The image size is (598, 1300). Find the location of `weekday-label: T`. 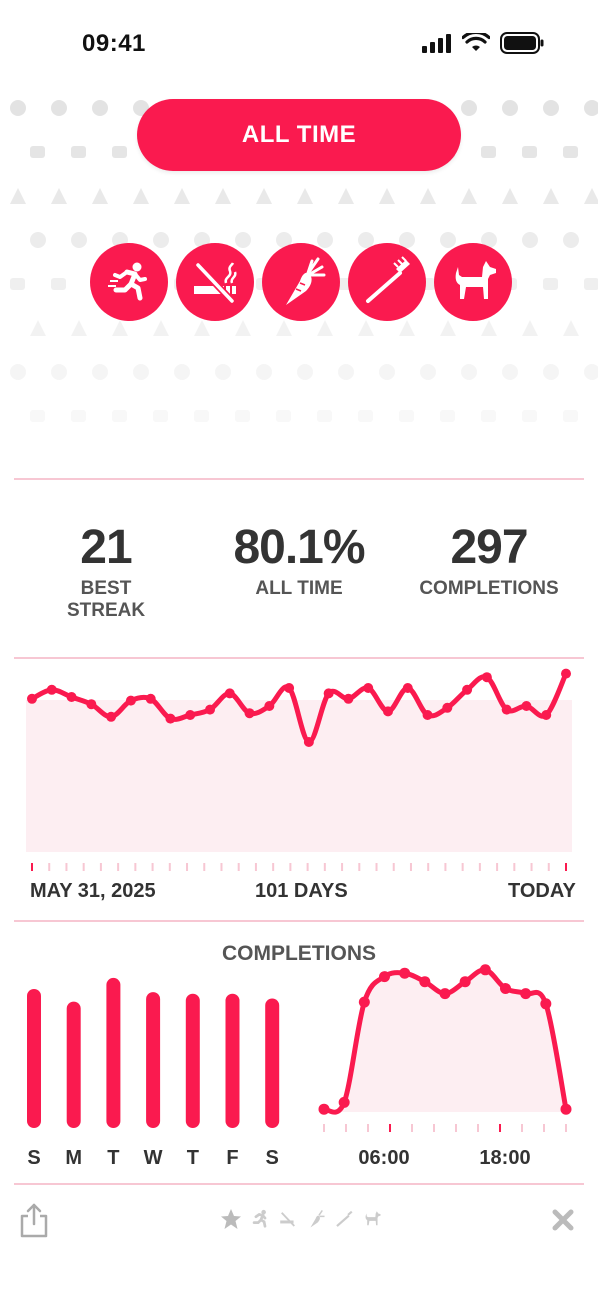

weekday-label: T is located at coordinates (193, 1158).